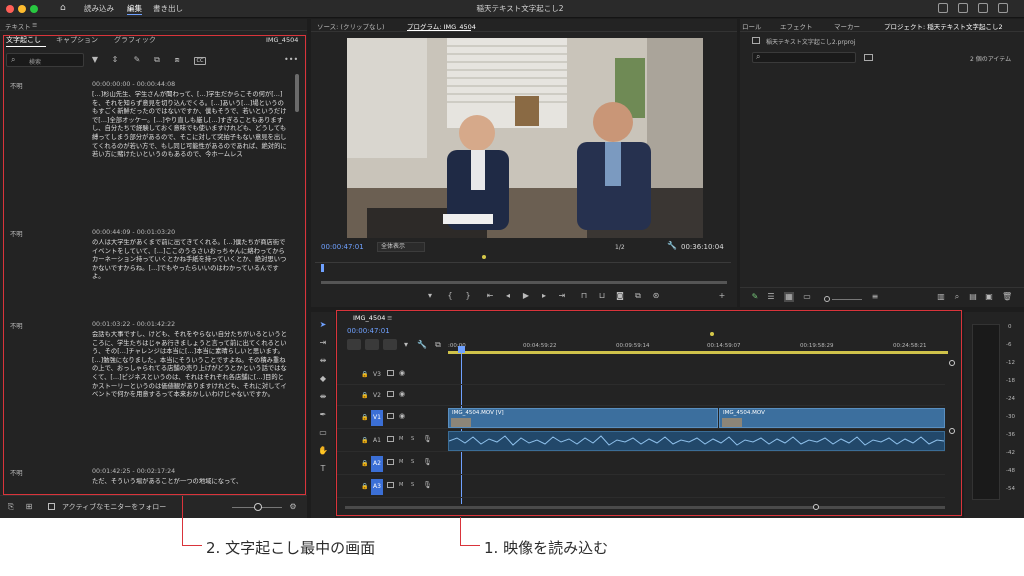 This screenshot has height=576, width=1024. What do you see at coordinates (490, 296) in the screenshot?
I see `go-to-in-icon: ⇤` at bounding box center [490, 296].